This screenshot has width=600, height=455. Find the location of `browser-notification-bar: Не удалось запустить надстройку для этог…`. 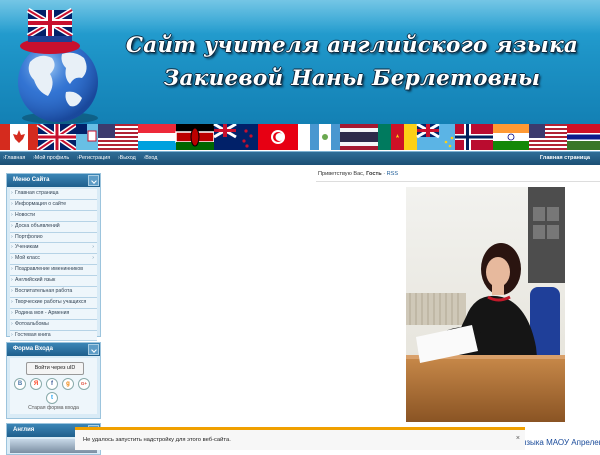

browser-notification-bar: Не удалось запустить надстройку для этог… is located at coordinates (300, 438).